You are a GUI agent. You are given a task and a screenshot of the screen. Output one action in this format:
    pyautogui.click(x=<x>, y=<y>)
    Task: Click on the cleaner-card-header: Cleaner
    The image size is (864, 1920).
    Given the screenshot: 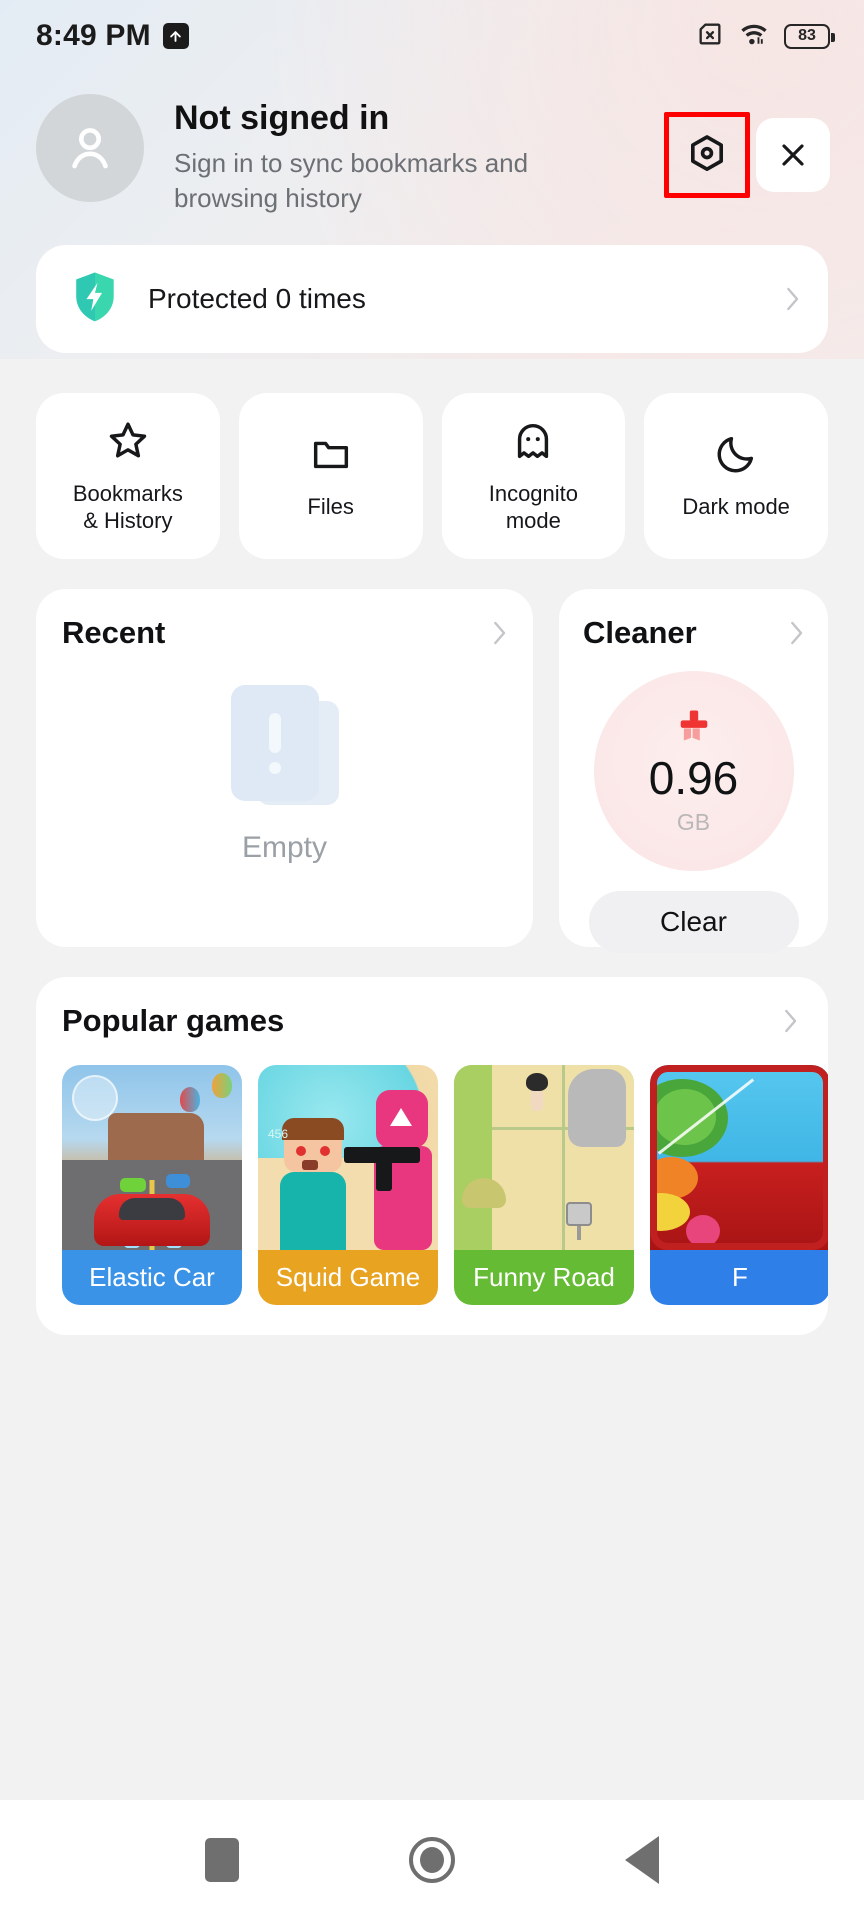 What is the action you would take?
    pyautogui.click(x=693, y=633)
    